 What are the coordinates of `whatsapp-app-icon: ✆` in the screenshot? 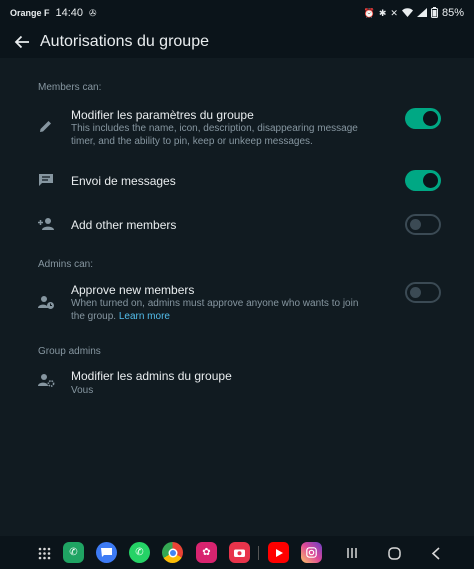 It's located at (139, 552).